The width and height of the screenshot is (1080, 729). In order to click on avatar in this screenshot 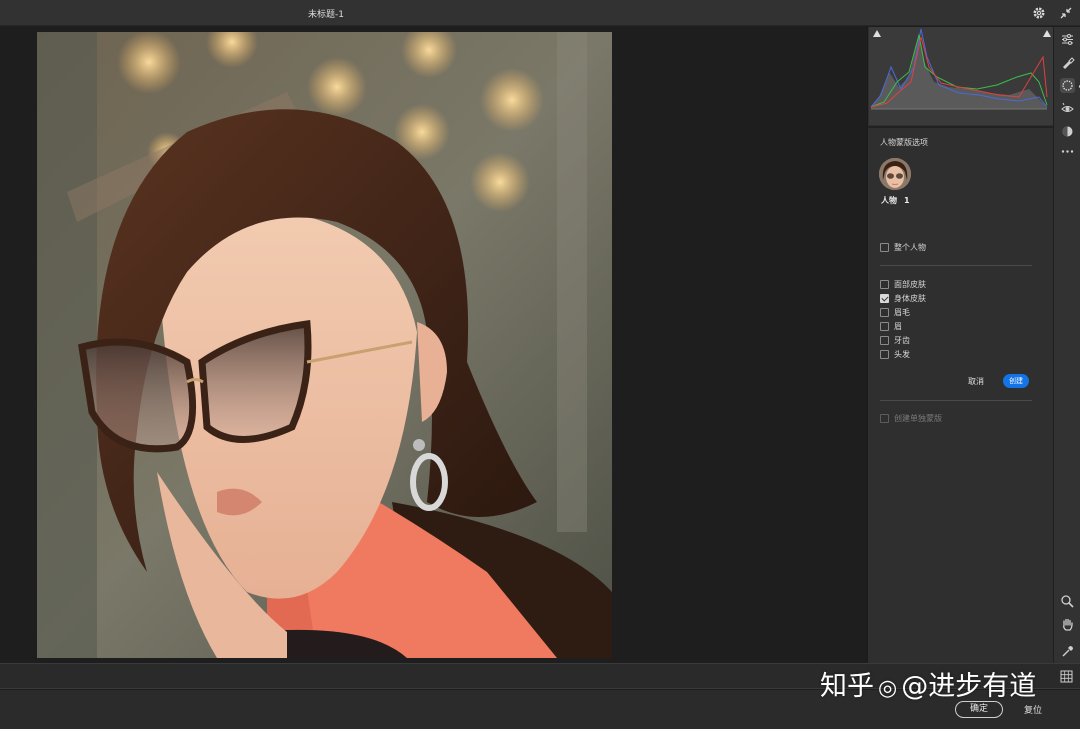, I will do `click(895, 174)`.